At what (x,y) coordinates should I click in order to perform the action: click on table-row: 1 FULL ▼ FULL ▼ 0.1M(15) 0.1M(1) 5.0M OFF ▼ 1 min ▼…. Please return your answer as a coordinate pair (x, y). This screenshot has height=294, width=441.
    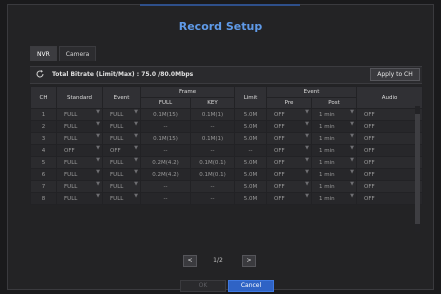
    Looking at the image, I should click on (227, 114).